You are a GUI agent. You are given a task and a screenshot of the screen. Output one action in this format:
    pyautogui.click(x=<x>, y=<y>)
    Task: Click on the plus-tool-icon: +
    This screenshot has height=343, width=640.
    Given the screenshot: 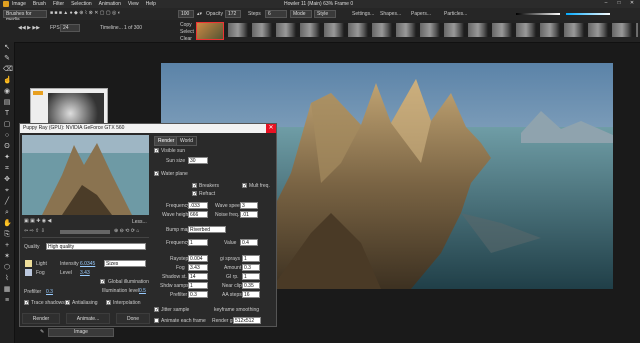 What is the action you would take?
    pyautogui.click(x=7, y=246)
    